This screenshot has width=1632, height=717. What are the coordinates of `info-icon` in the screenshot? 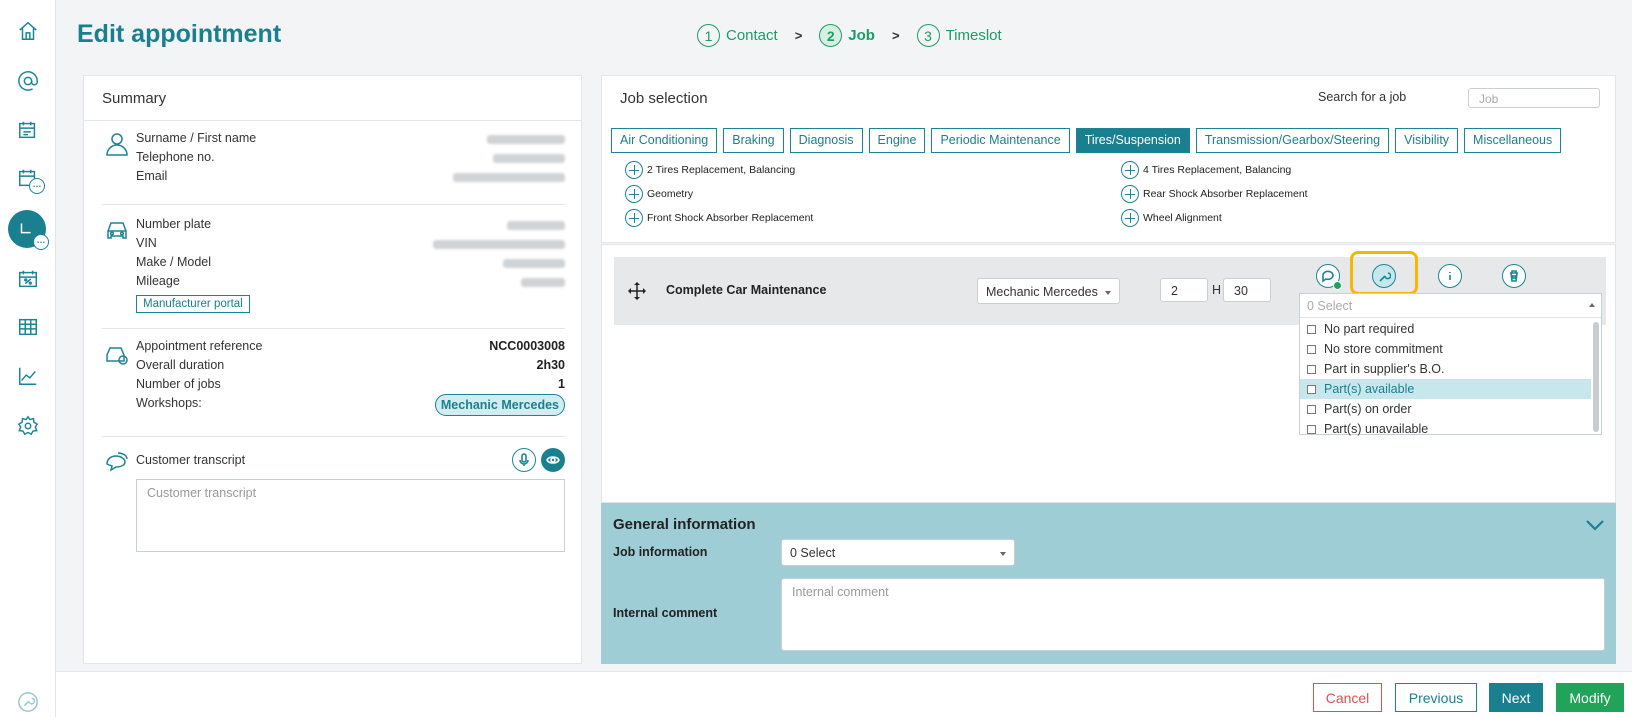 It's located at (1450, 276).